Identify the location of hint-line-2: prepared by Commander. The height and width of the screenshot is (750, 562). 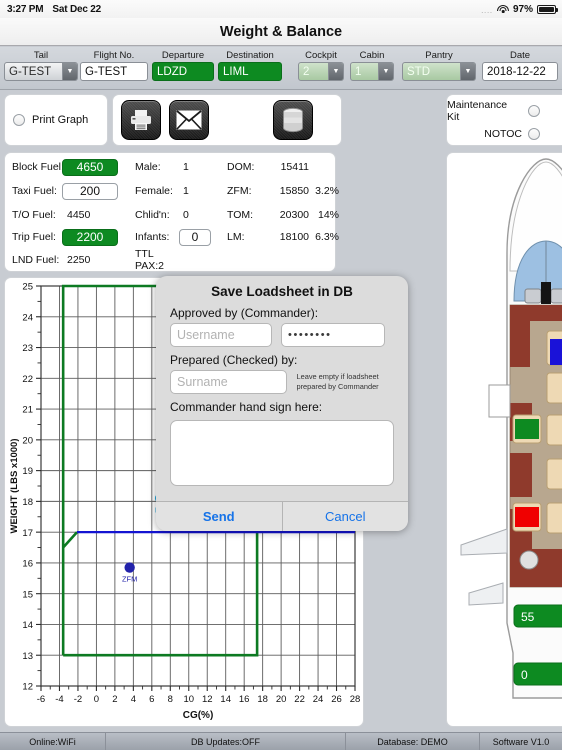
(337, 386).